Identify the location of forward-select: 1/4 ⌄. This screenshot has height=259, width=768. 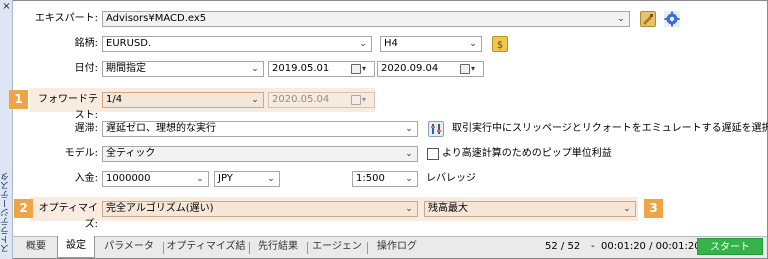
(183, 100).